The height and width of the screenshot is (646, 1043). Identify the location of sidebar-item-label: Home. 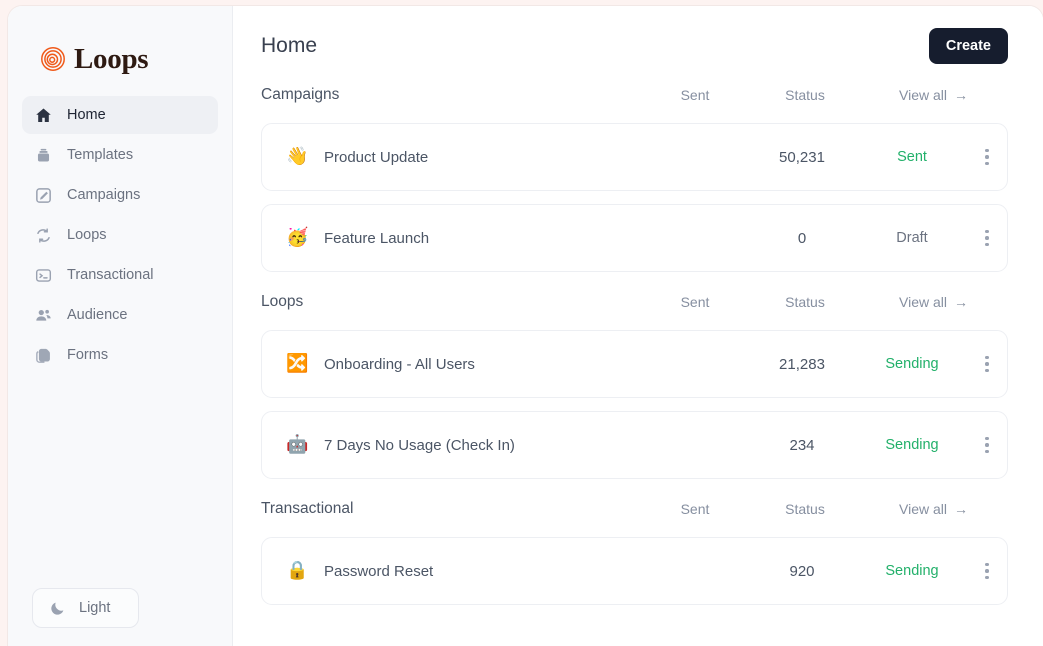
(86, 115).